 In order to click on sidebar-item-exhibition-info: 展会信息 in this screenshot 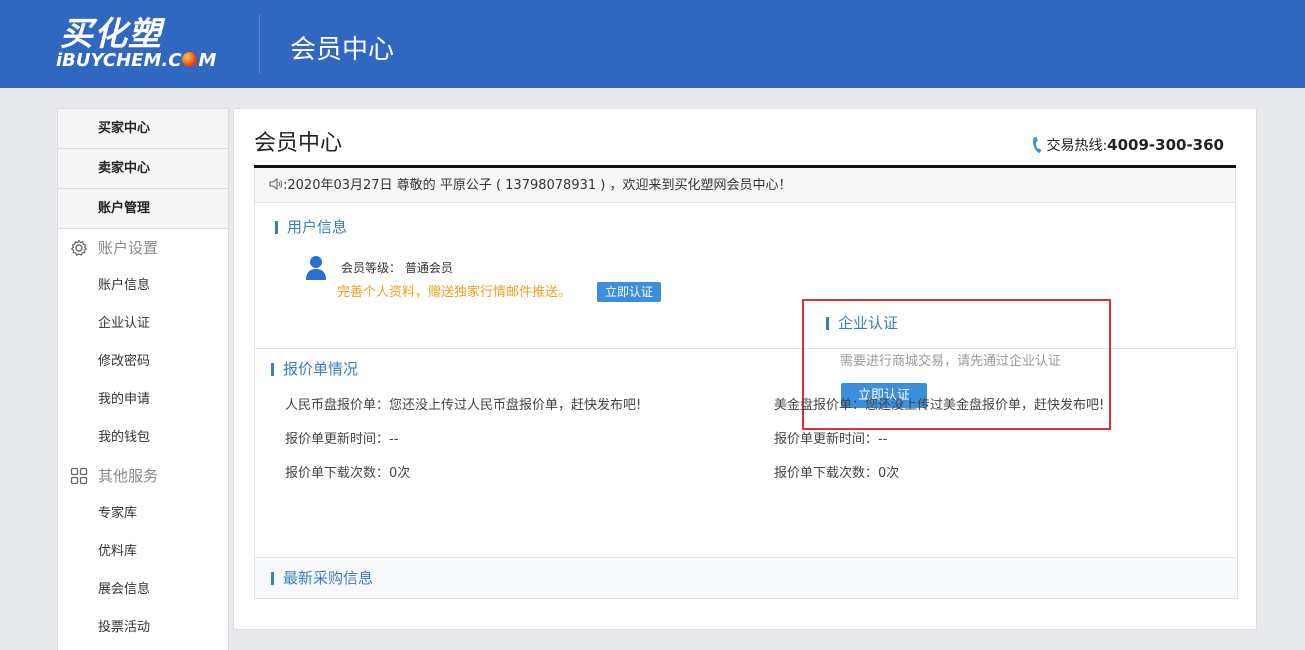, I will do `click(143, 590)`.